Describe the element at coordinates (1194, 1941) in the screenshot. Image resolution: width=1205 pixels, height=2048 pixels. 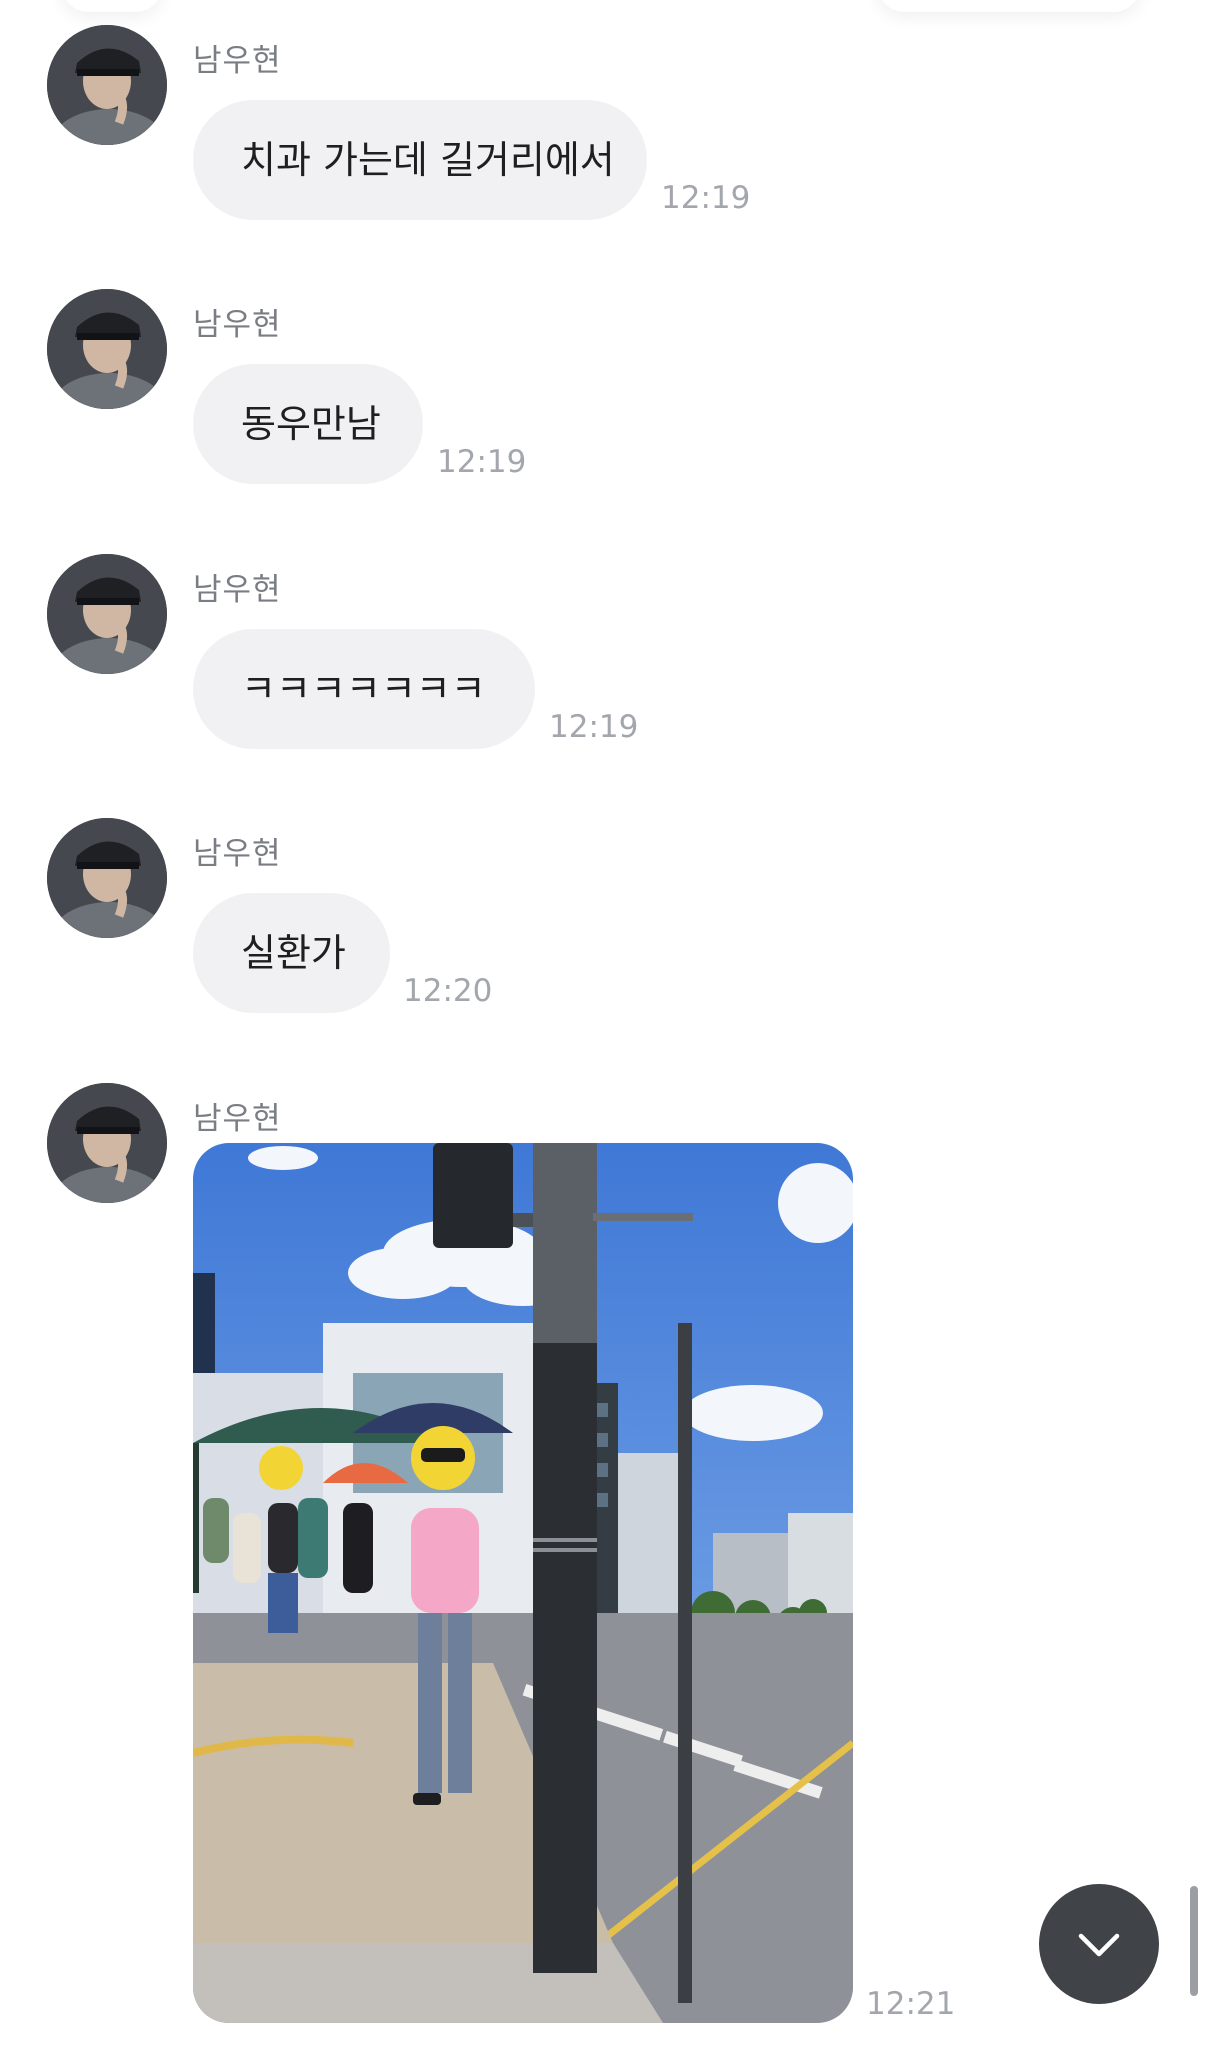
I see `scrollbar-thumb` at that location.